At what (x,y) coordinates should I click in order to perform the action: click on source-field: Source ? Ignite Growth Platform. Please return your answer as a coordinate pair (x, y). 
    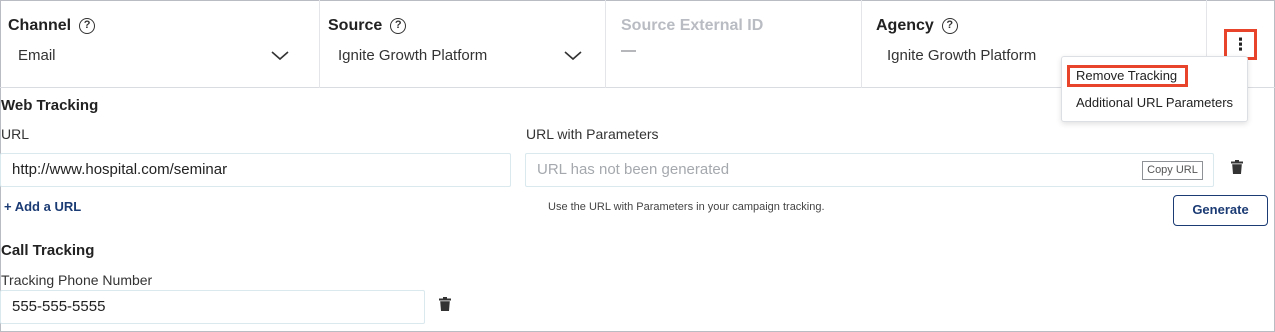
    Looking at the image, I should click on (463, 44).